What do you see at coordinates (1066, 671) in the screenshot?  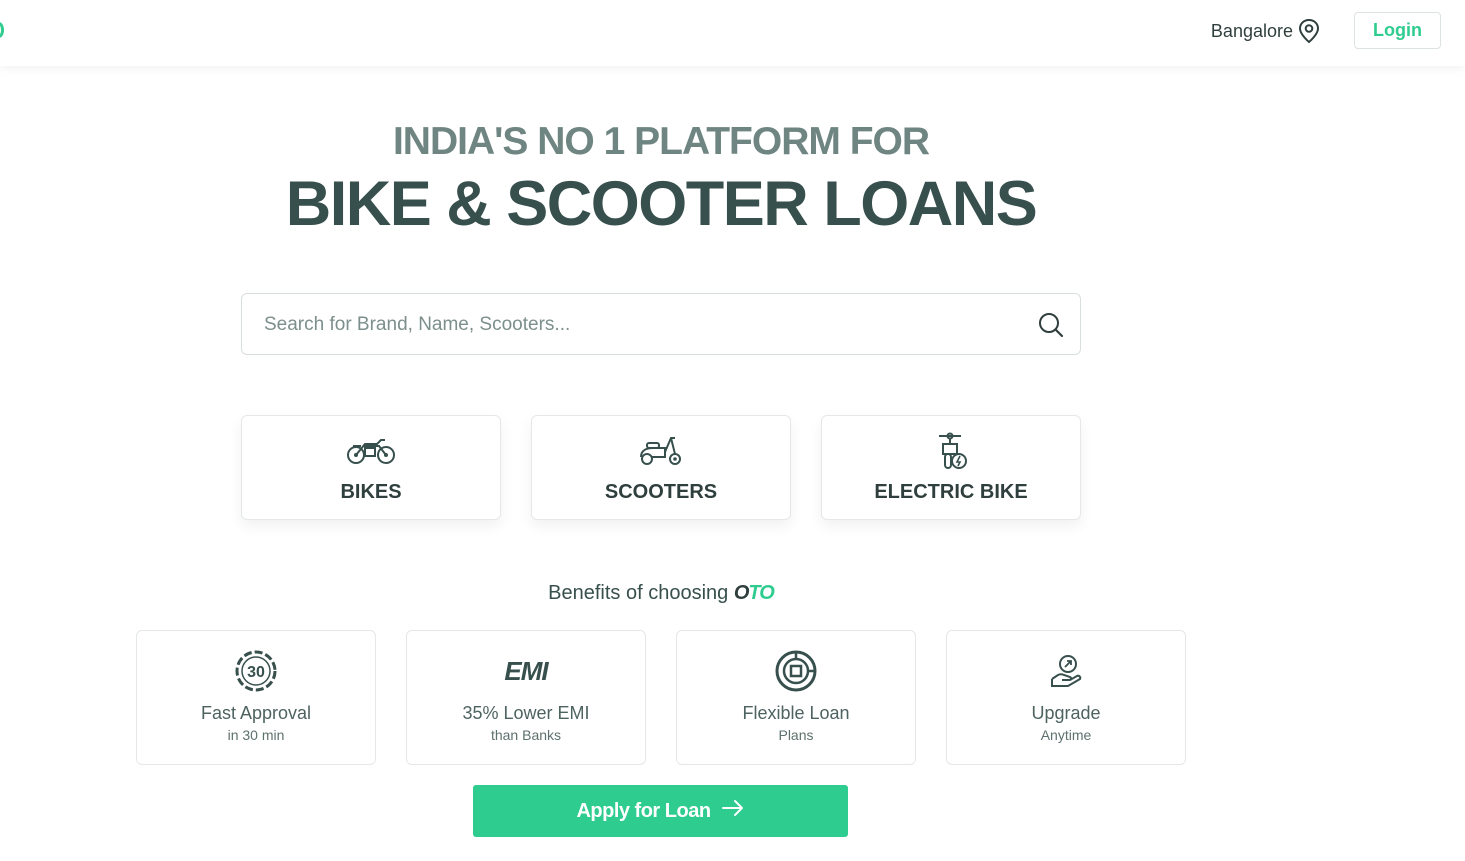 I see `upgrade-hand-icon` at bounding box center [1066, 671].